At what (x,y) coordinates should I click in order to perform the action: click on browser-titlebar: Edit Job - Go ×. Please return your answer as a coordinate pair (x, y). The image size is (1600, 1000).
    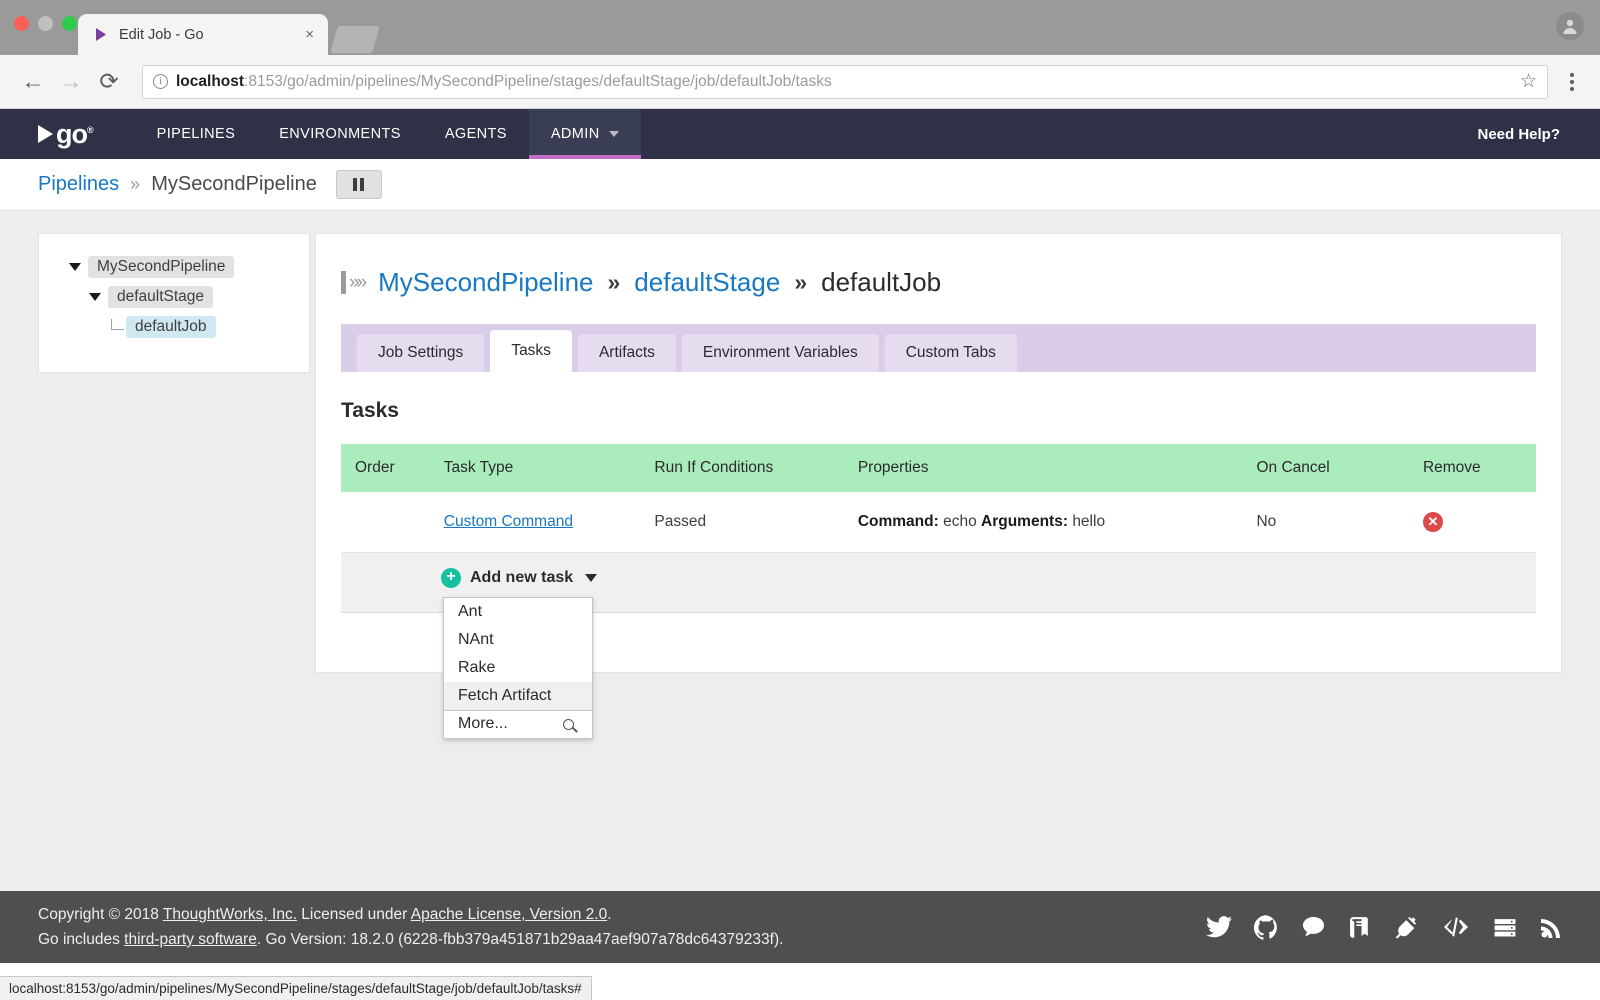
    Looking at the image, I should click on (800, 27).